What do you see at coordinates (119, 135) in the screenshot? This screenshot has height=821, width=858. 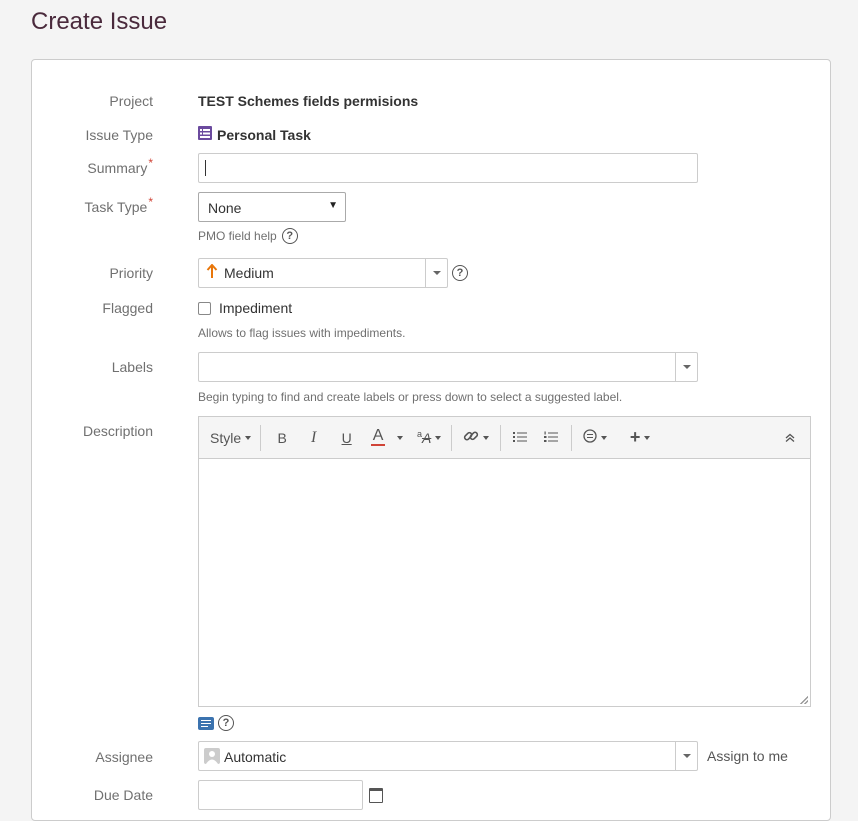 I see `issue-type-label: Issue Type` at bounding box center [119, 135].